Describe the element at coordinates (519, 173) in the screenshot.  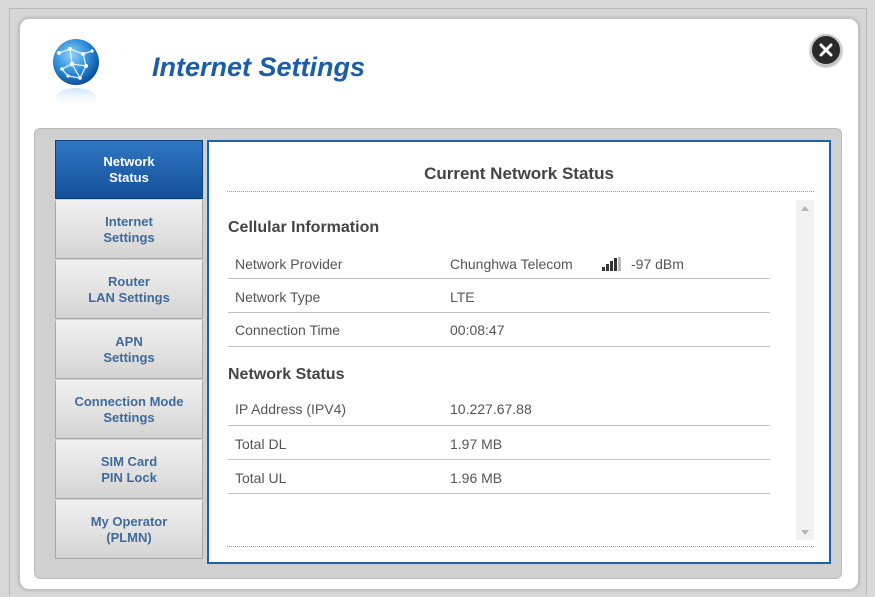
I see `content-title: Current Network Status` at that location.